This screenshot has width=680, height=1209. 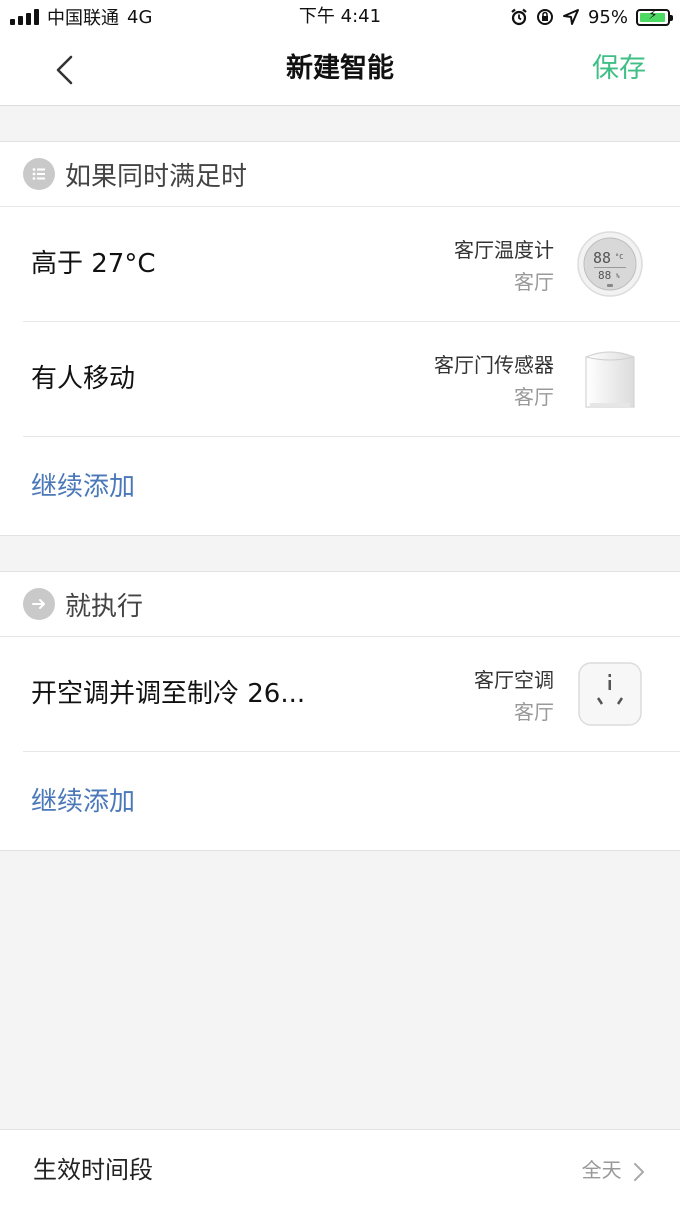 I want to click on status-bar-right: 95% ⚡, so click(x=591, y=17).